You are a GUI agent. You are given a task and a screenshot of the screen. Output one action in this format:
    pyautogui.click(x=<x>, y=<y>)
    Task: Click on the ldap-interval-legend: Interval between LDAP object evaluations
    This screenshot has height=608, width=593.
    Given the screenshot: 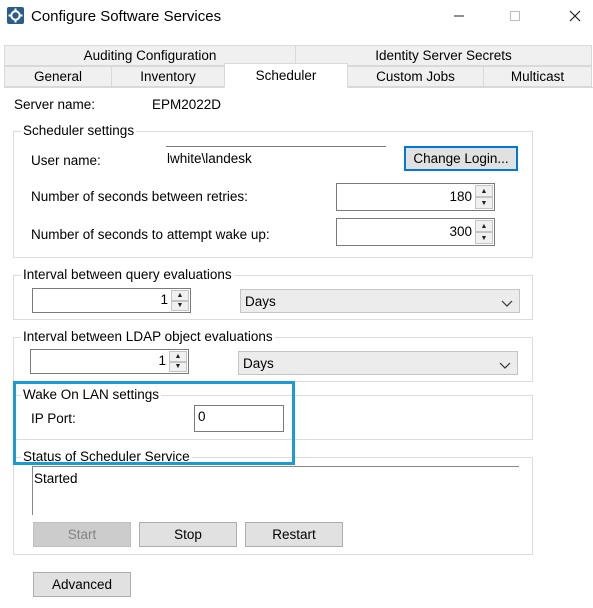 What is the action you would take?
    pyautogui.click(x=148, y=336)
    